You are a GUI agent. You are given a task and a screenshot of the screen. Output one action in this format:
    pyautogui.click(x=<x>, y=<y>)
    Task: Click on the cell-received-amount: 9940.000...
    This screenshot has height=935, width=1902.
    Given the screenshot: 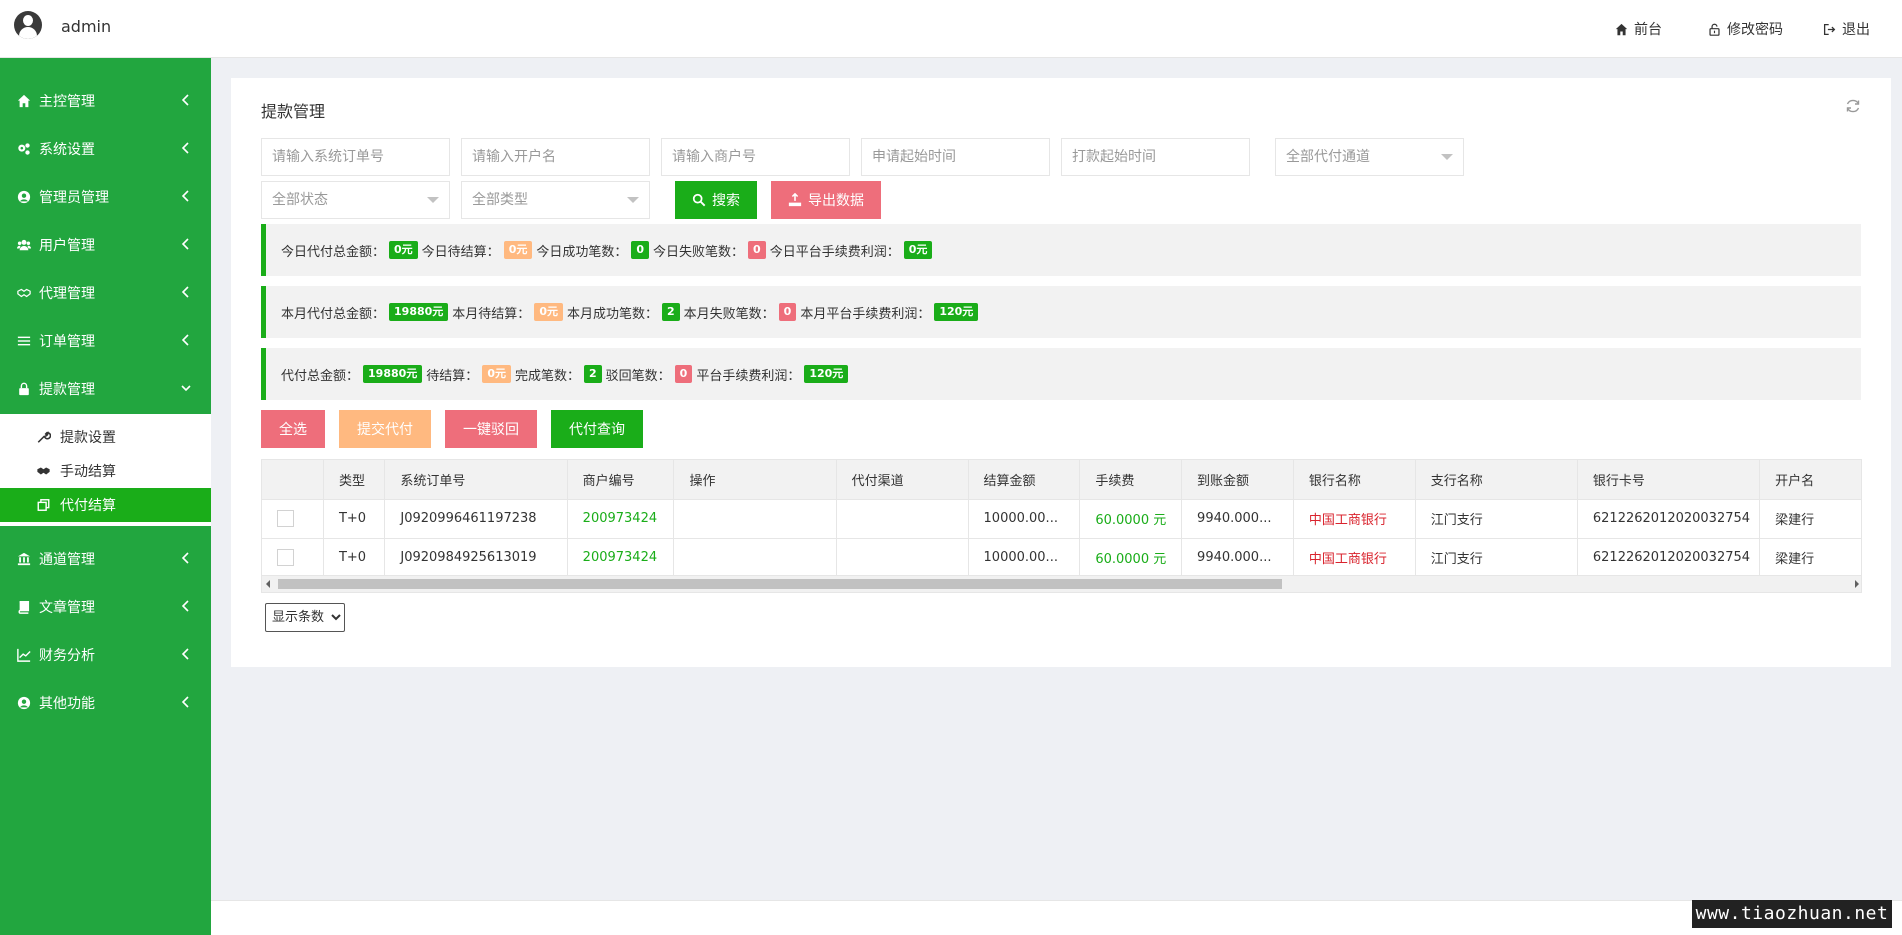 What is the action you would take?
    pyautogui.click(x=1237, y=519)
    